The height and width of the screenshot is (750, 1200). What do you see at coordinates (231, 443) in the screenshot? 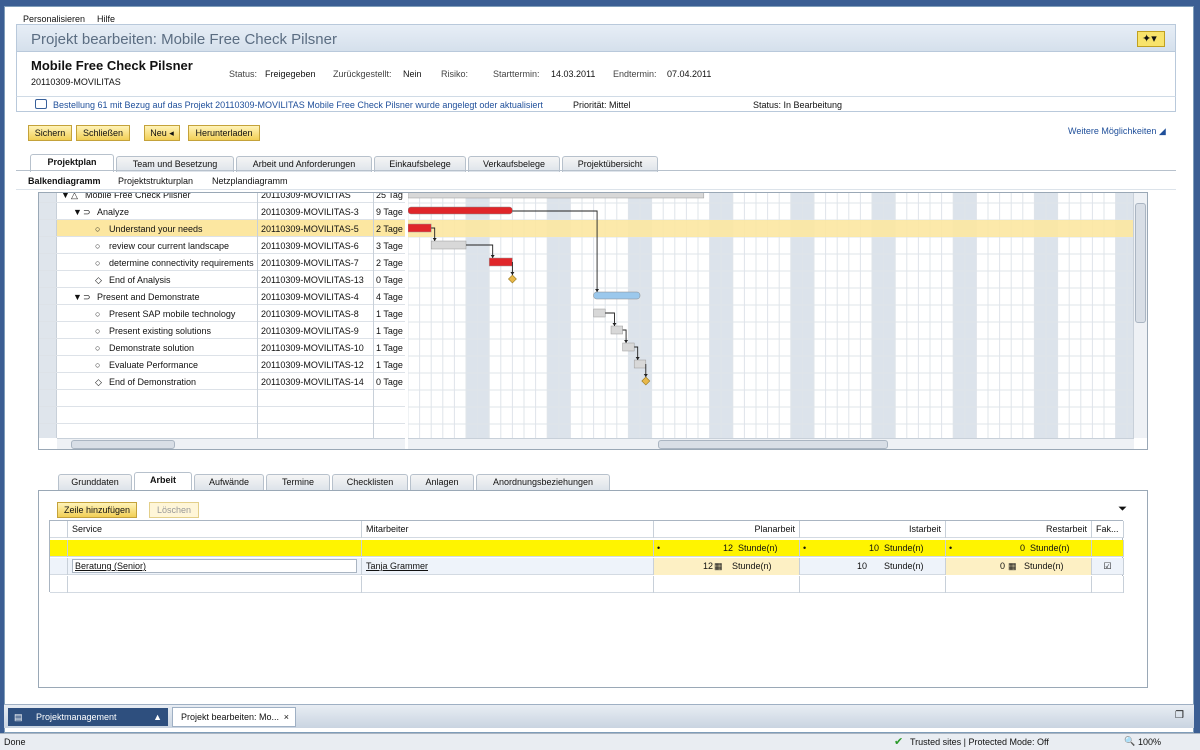
I see `left-horizontal-scrollbar` at bounding box center [231, 443].